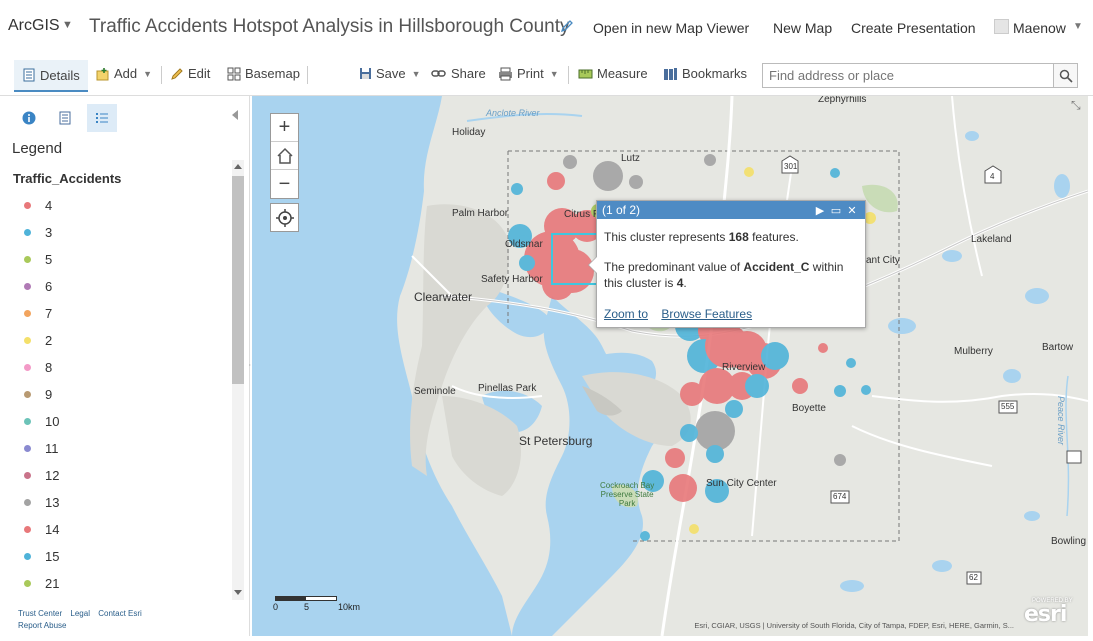 This screenshot has height=641, width=1093. Describe the element at coordinates (836, 210) in the screenshot. I see `maximize-icon: ▭` at that location.